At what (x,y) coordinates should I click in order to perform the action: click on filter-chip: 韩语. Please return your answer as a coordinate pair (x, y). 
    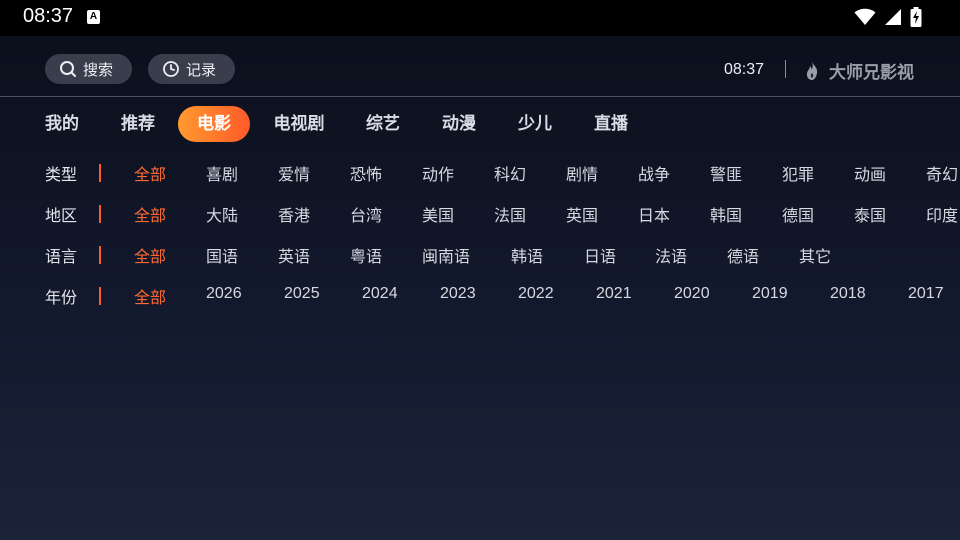
    Looking at the image, I should click on (527, 255).